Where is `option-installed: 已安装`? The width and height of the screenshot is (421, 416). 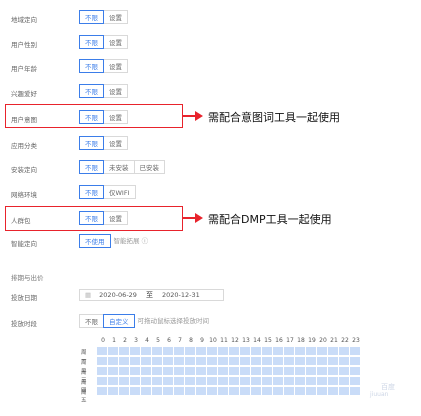 option-installed: 已安装 is located at coordinates (149, 167).